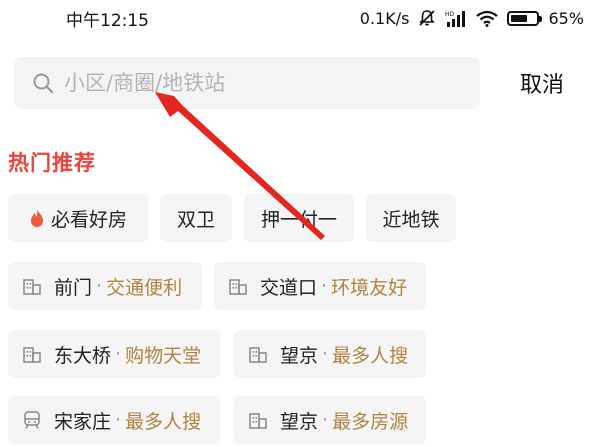 The width and height of the screenshot is (600, 447). I want to click on area-chip-wangjing-2: 望京 · 最多房源, so click(330, 420).